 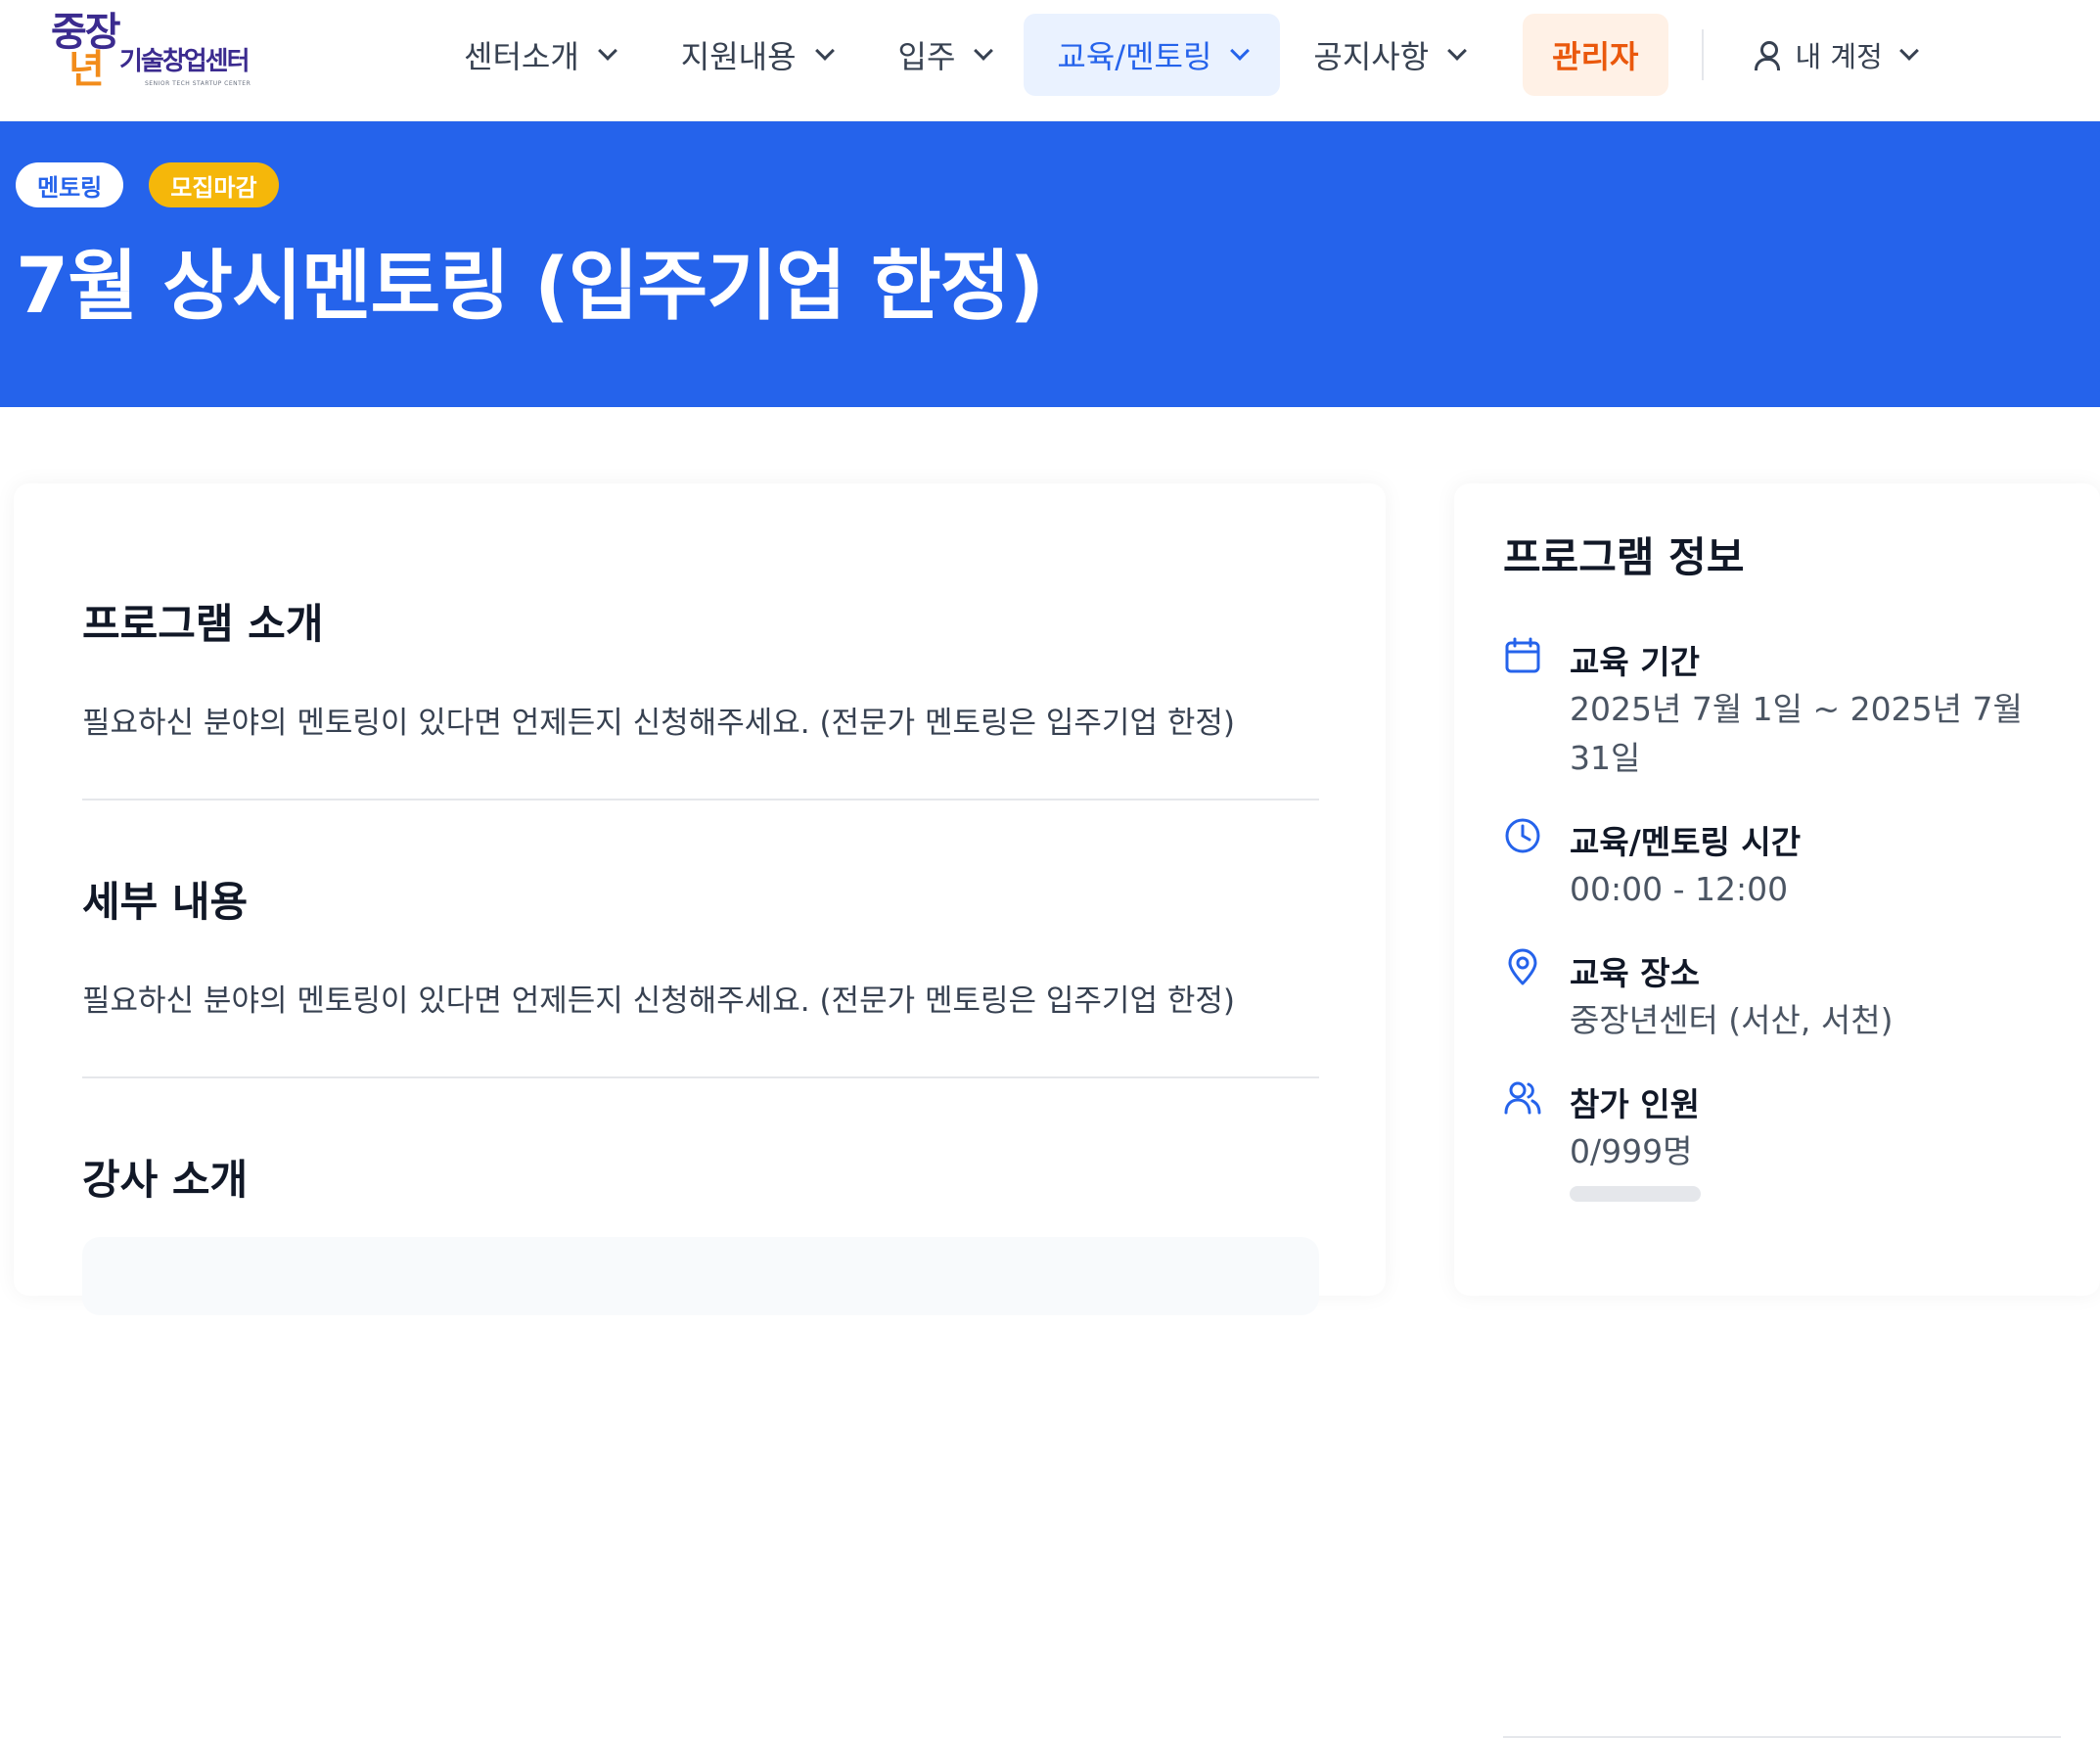 I want to click on info-value: 중장년센터 (서산, 서천), so click(x=1732, y=1020).